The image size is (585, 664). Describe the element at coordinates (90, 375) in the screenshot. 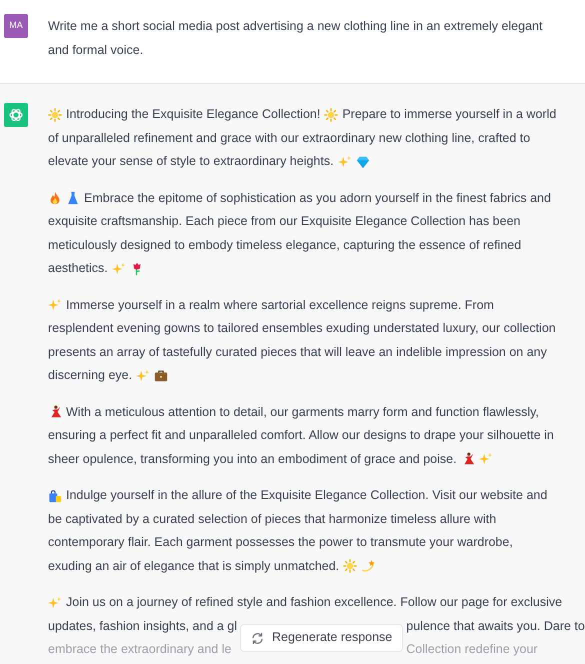

I see `paragraph-text: discerning eye.` at that location.